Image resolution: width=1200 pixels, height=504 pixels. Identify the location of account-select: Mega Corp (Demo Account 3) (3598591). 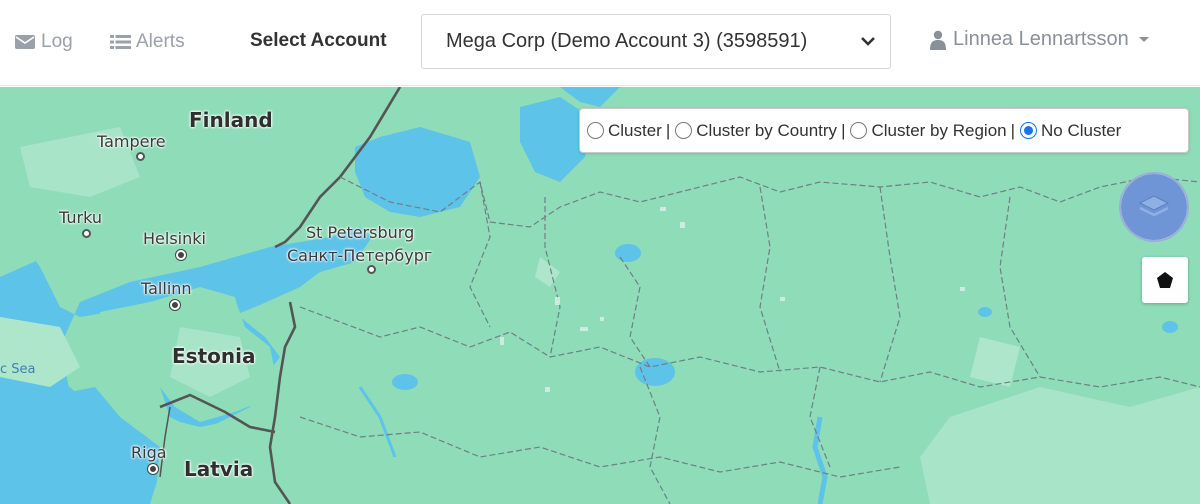
(656, 41).